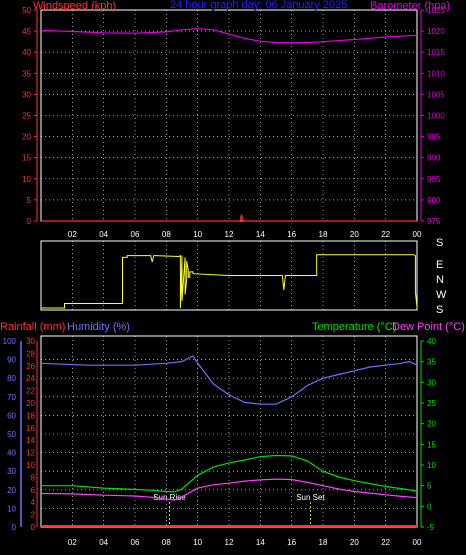 This screenshot has width=466, height=555. What do you see at coordinates (431, 341) in the screenshot?
I see `temp-tick-label: 40` at bounding box center [431, 341].